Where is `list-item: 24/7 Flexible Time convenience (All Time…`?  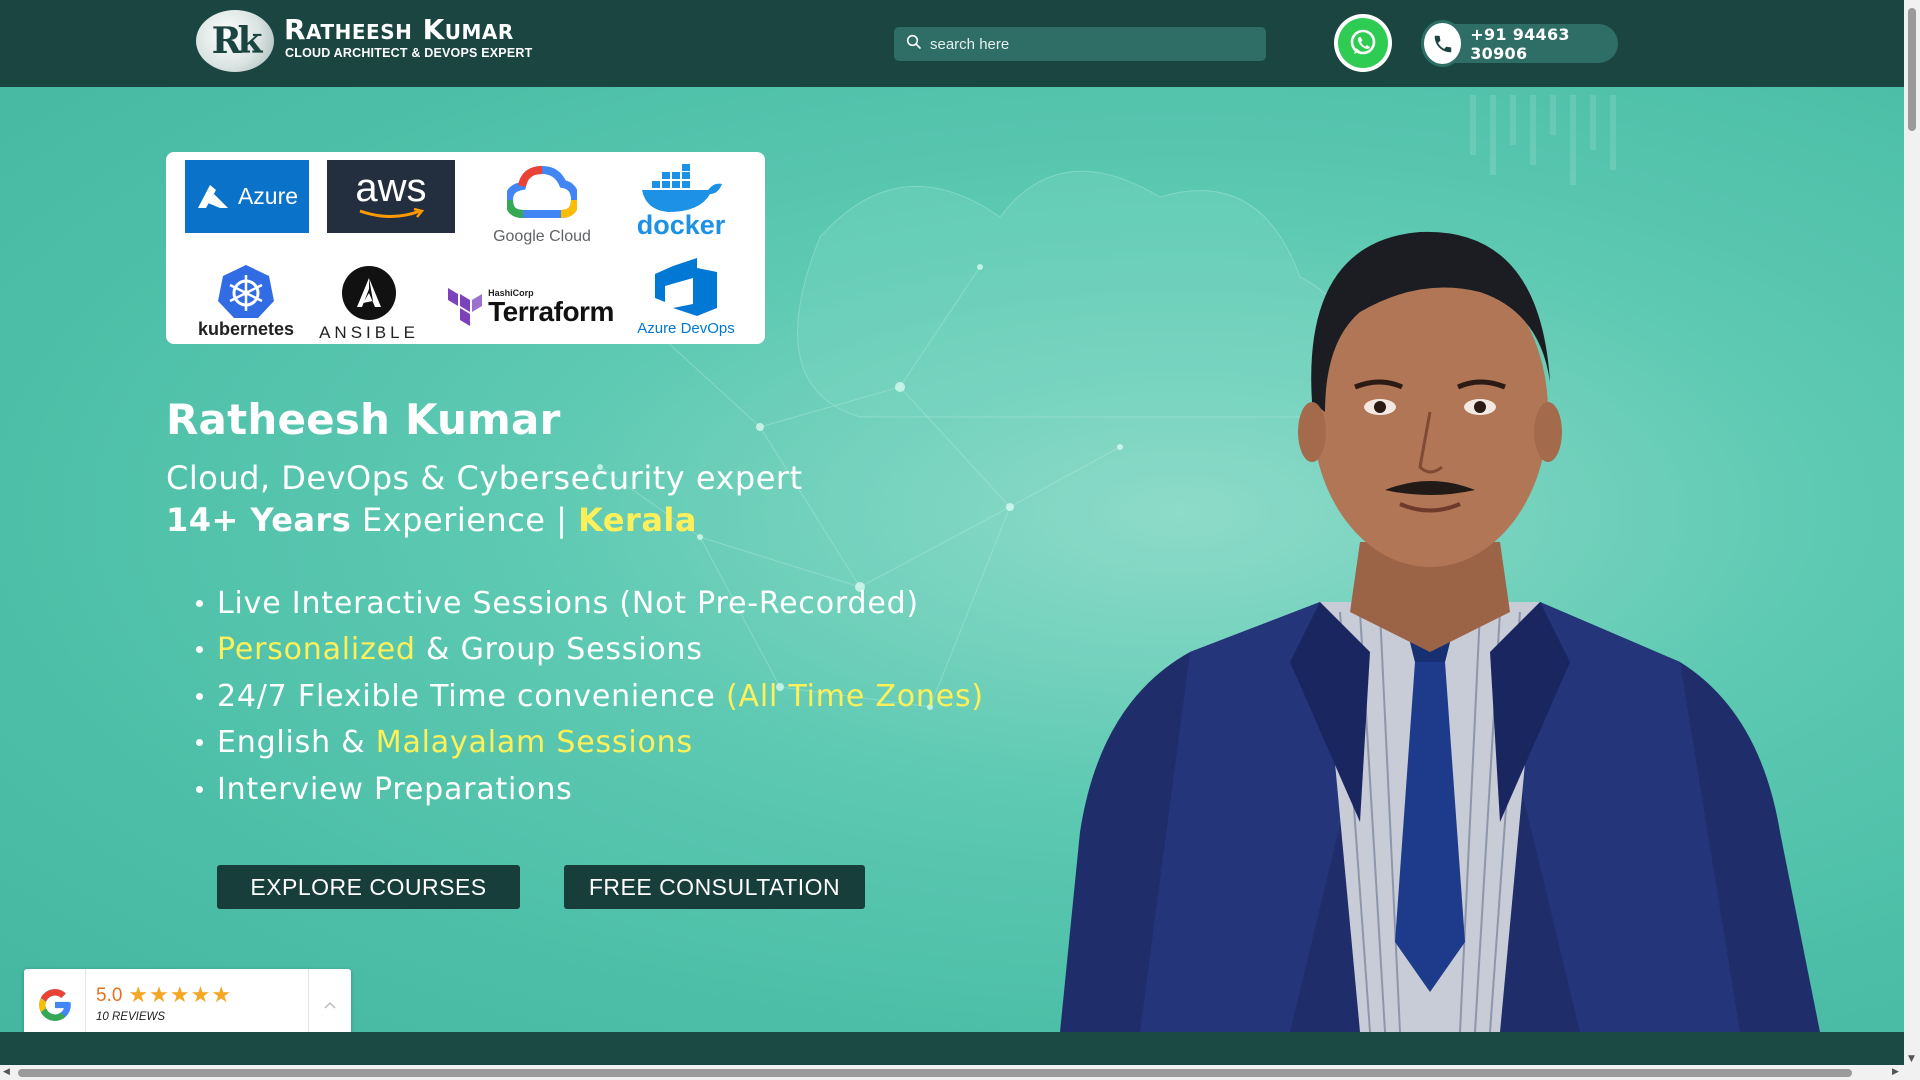
list-item: 24/7 Flexible Time convenience (All Time… is located at coordinates (590, 696).